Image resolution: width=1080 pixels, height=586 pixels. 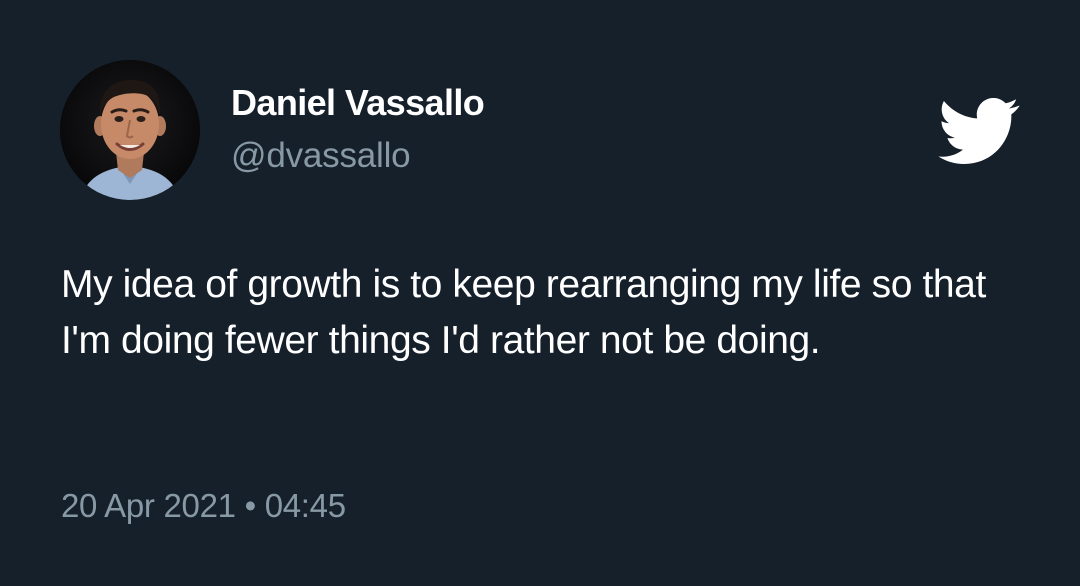 I want to click on twitter-bird-icon, so click(x=979, y=130).